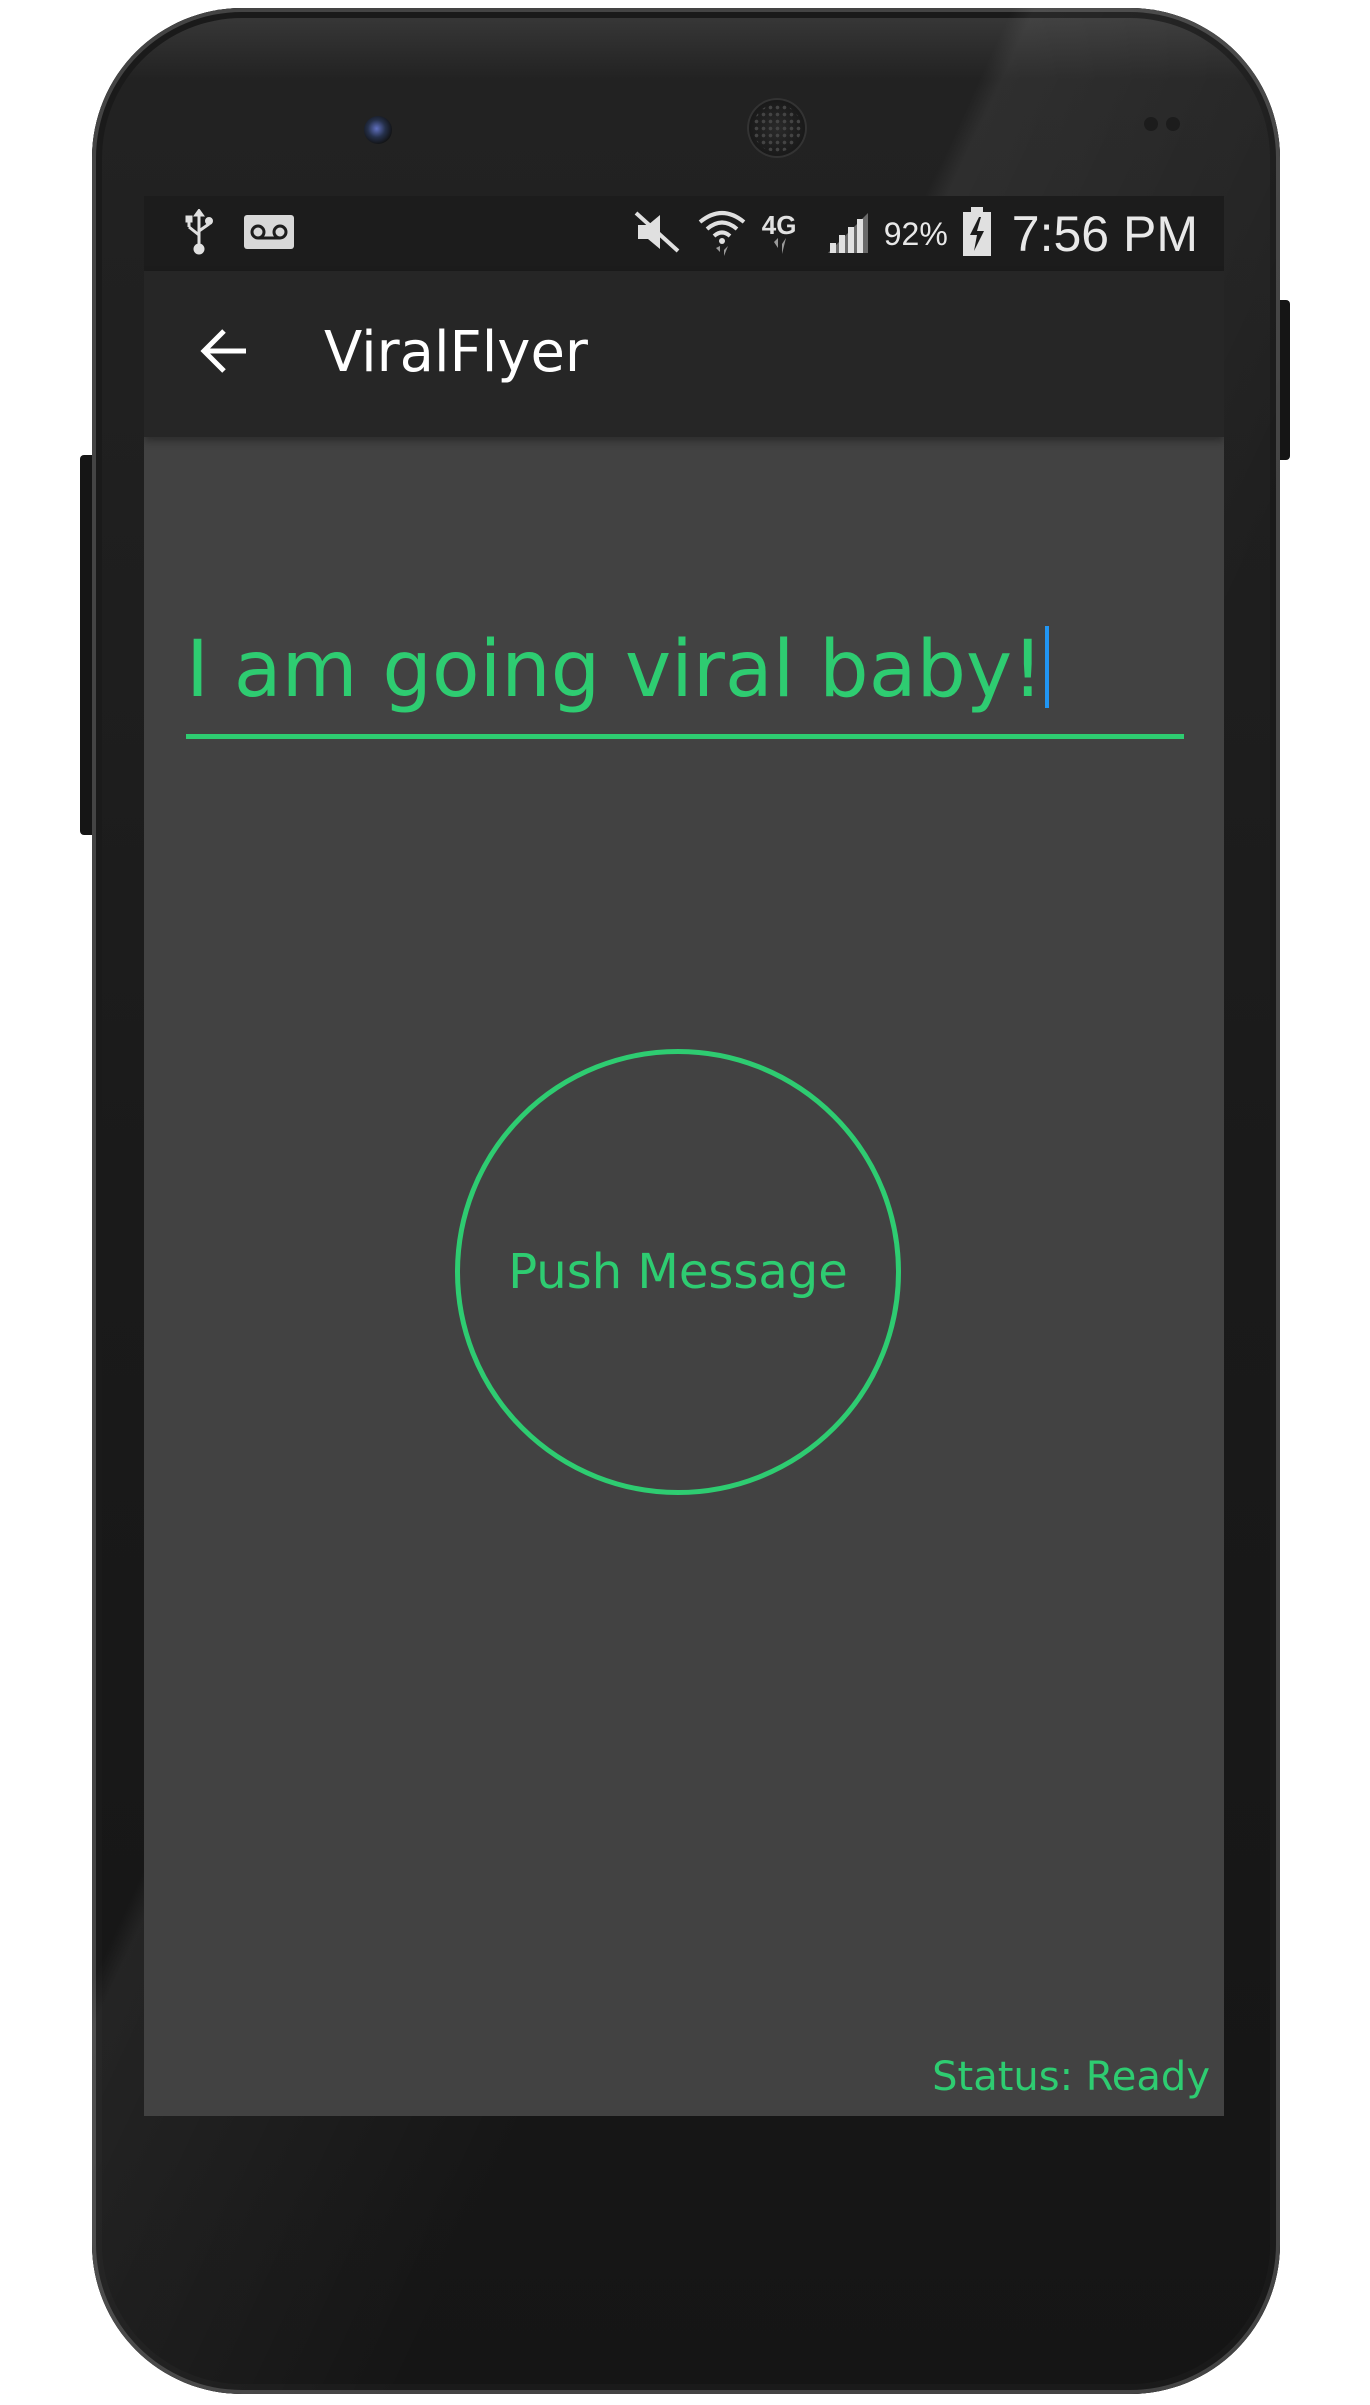 The width and height of the screenshot is (1370, 2405). What do you see at coordinates (722, 234) in the screenshot?
I see `wifi-icon` at bounding box center [722, 234].